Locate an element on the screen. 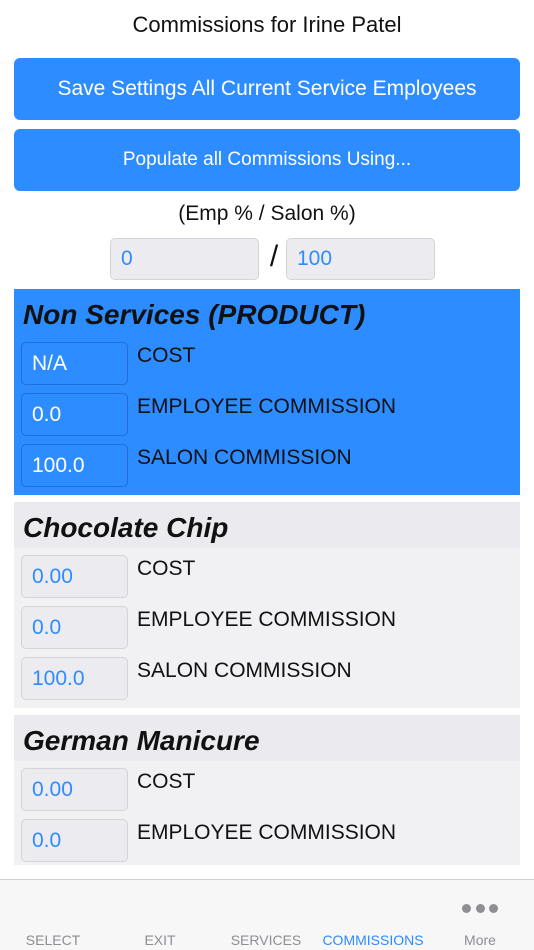  section-title: Chocolate Chip is located at coordinates (126, 527).